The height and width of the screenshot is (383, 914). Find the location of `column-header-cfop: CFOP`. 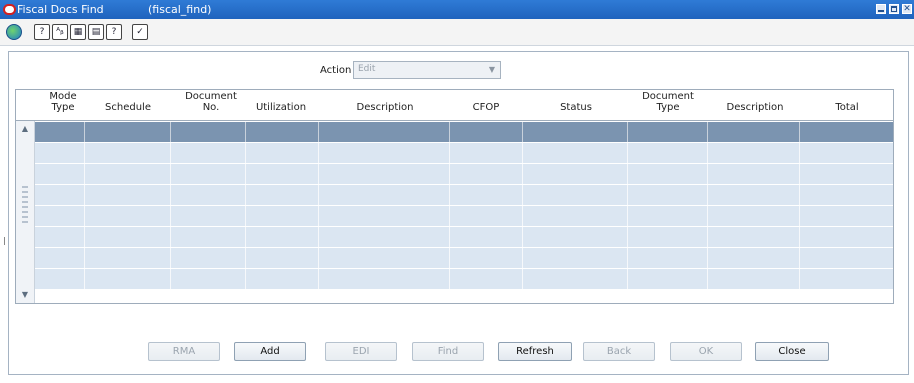

column-header-cfop: CFOP is located at coordinates (486, 102).